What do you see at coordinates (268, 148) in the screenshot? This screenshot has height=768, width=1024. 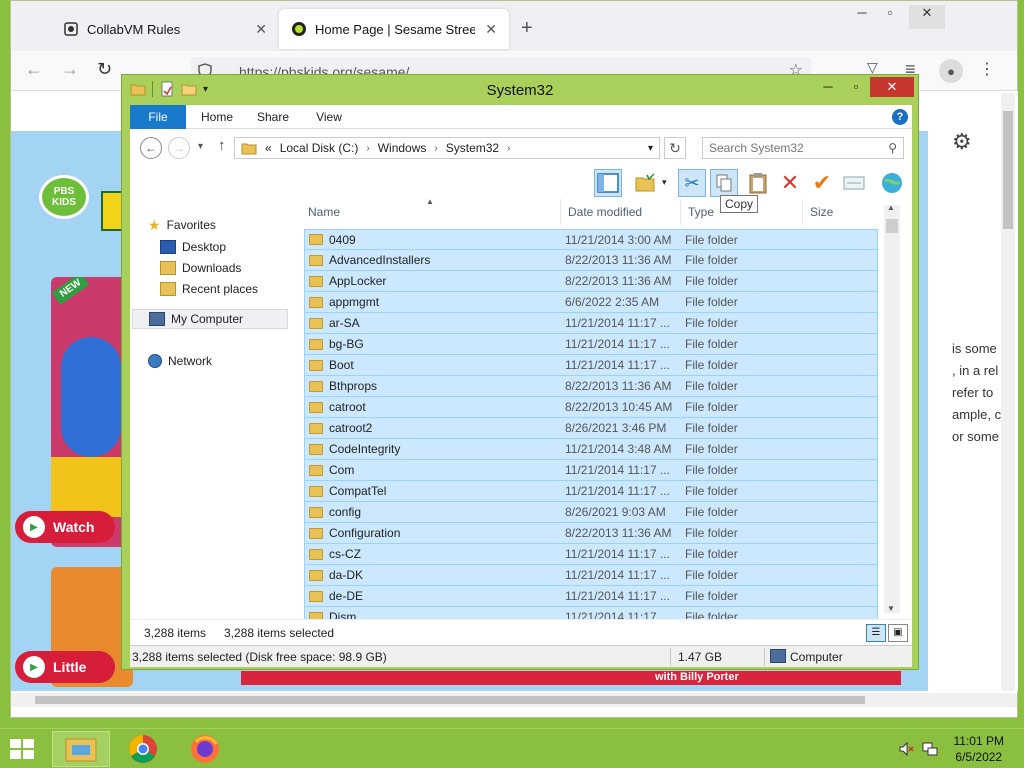 I see `breadcrumb-overflow: «` at bounding box center [268, 148].